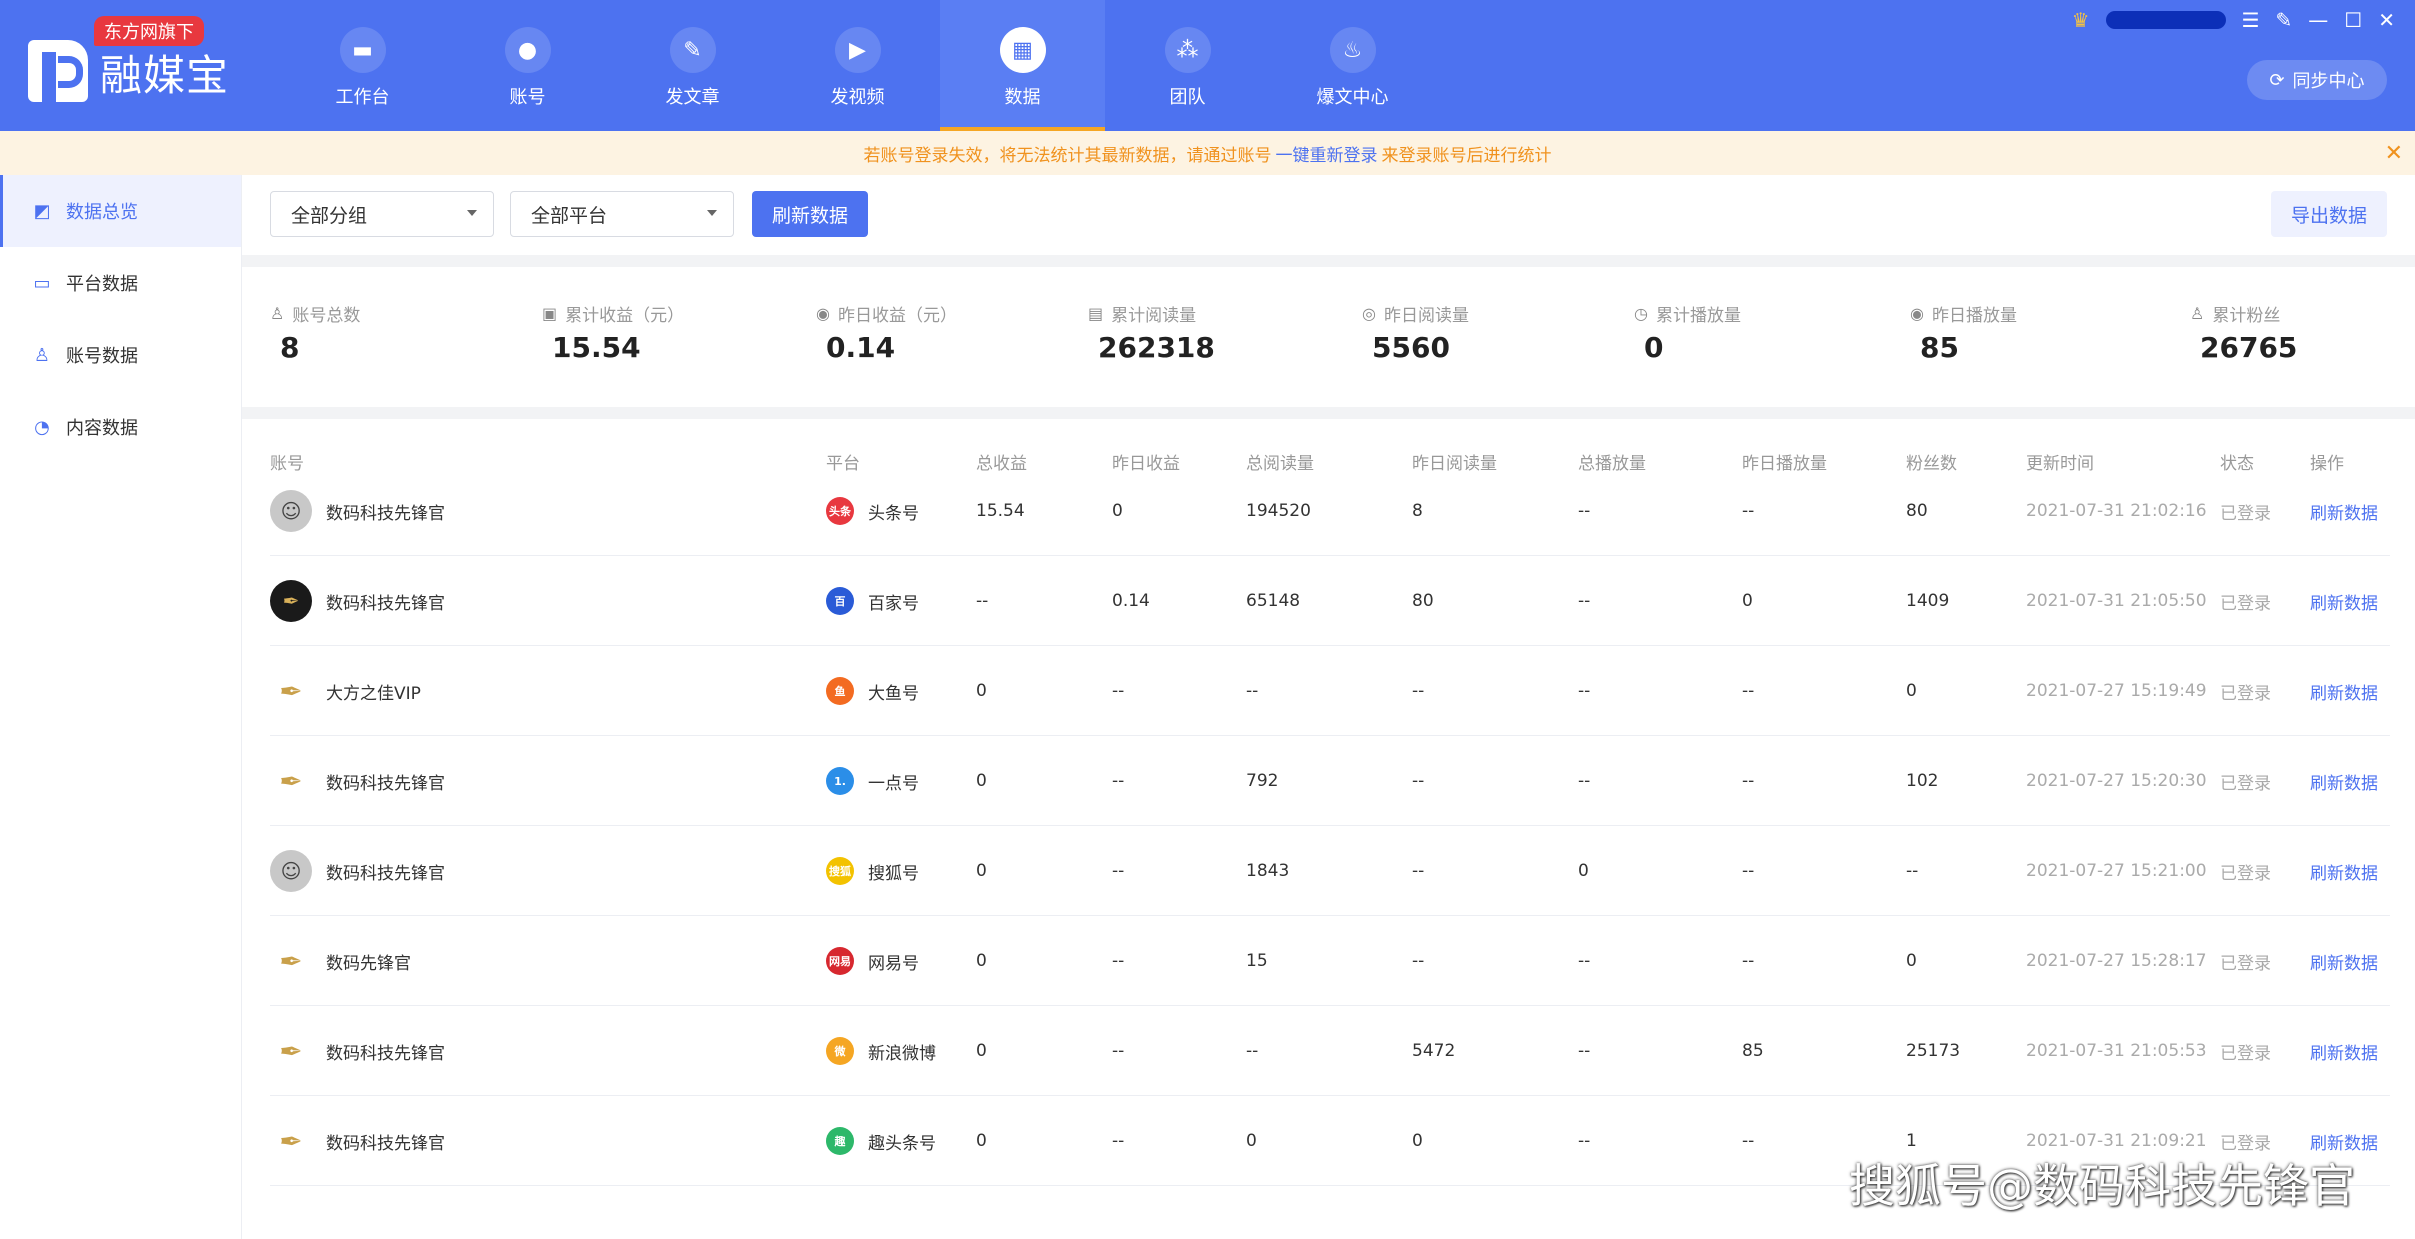  I want to click on platform-logo-icon: 百, so click(840, 601).